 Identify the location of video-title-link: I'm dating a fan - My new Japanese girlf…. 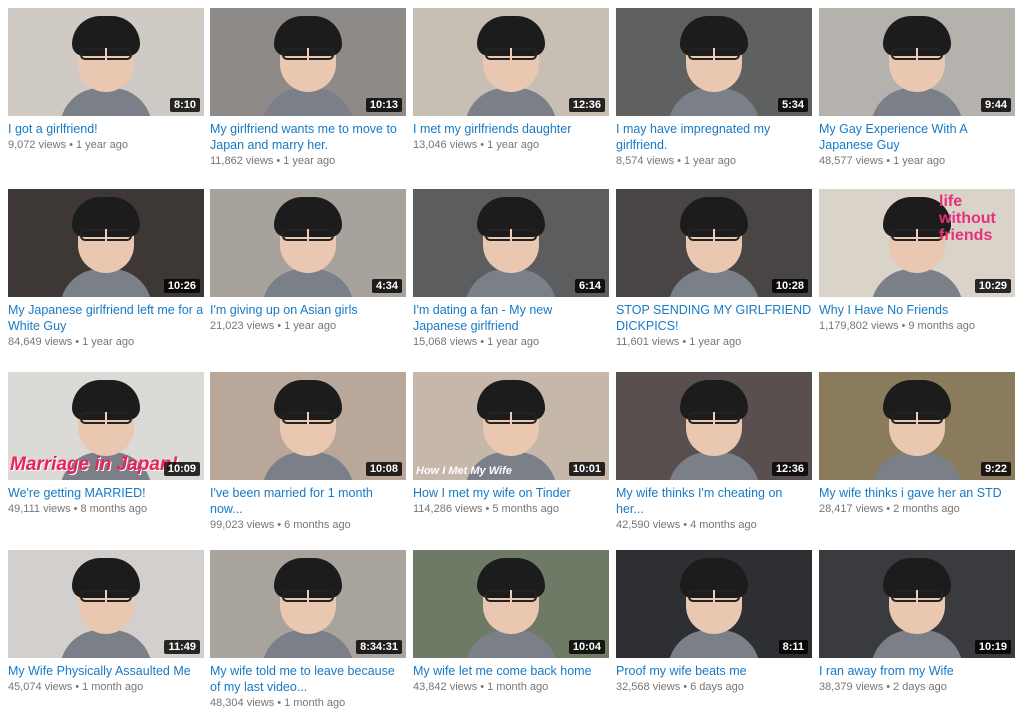
(511, 318).